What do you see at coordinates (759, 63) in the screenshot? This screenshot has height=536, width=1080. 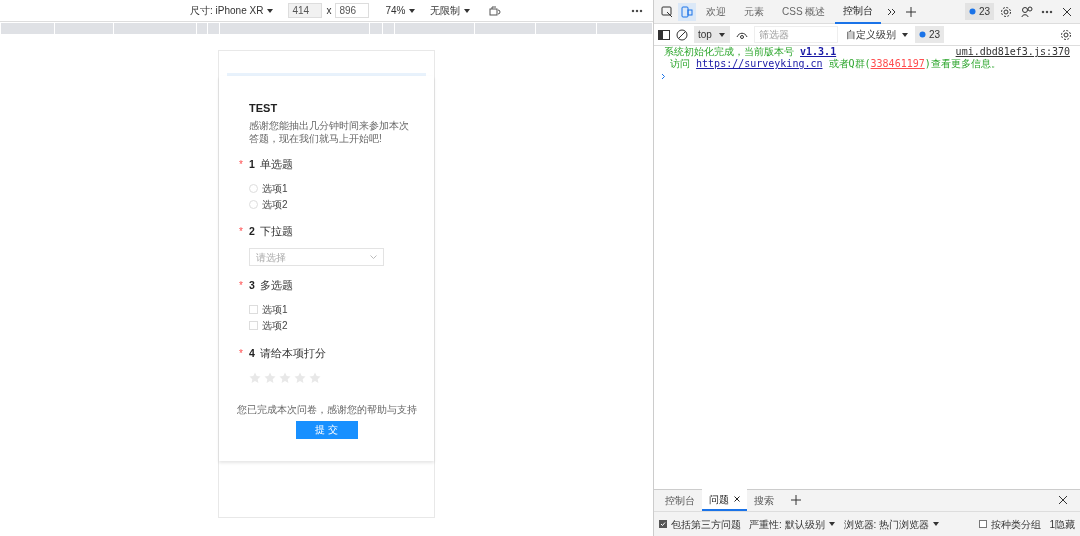 I see `link: https://surveyking.cn` at bounding box center [759, 63].